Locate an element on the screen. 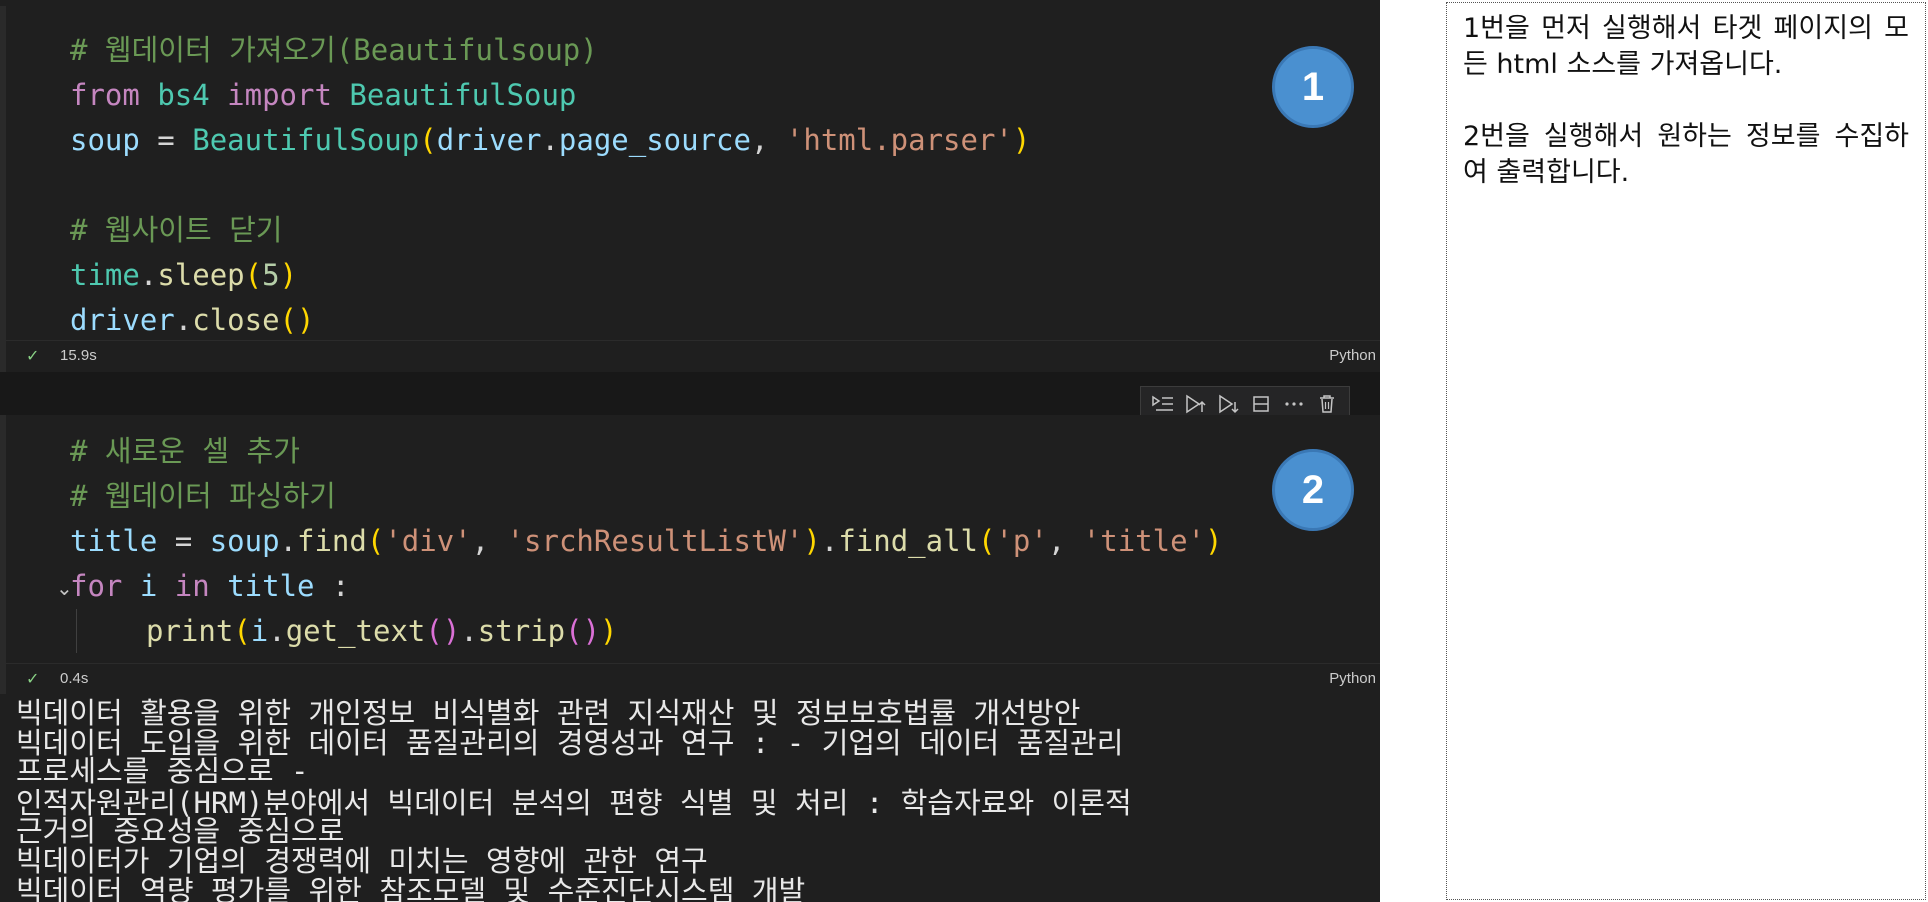 The width and height of the screenshot is (1928, 902). function-name: strip is located at coordinates (521, 631).